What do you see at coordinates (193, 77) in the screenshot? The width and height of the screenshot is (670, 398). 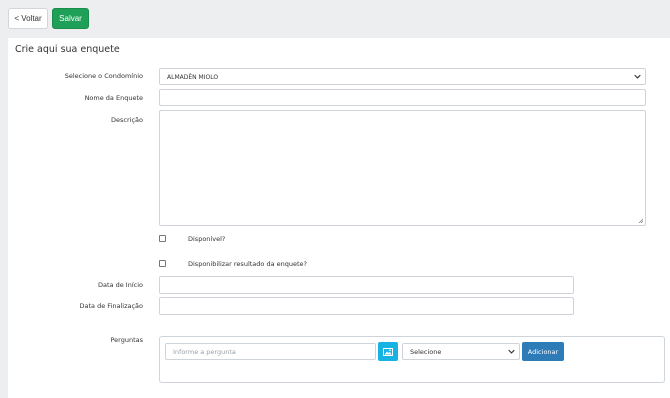 I see `condominio-select-value: ALMADÊN MIOLO` at bounding box center [193, 77].